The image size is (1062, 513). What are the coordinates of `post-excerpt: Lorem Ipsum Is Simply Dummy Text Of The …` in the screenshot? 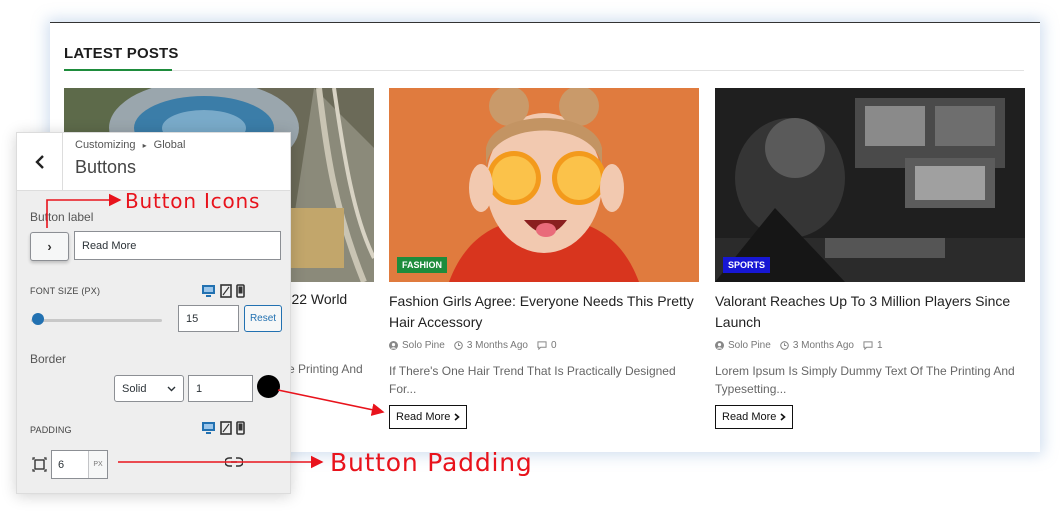 It's located at (865, 380).